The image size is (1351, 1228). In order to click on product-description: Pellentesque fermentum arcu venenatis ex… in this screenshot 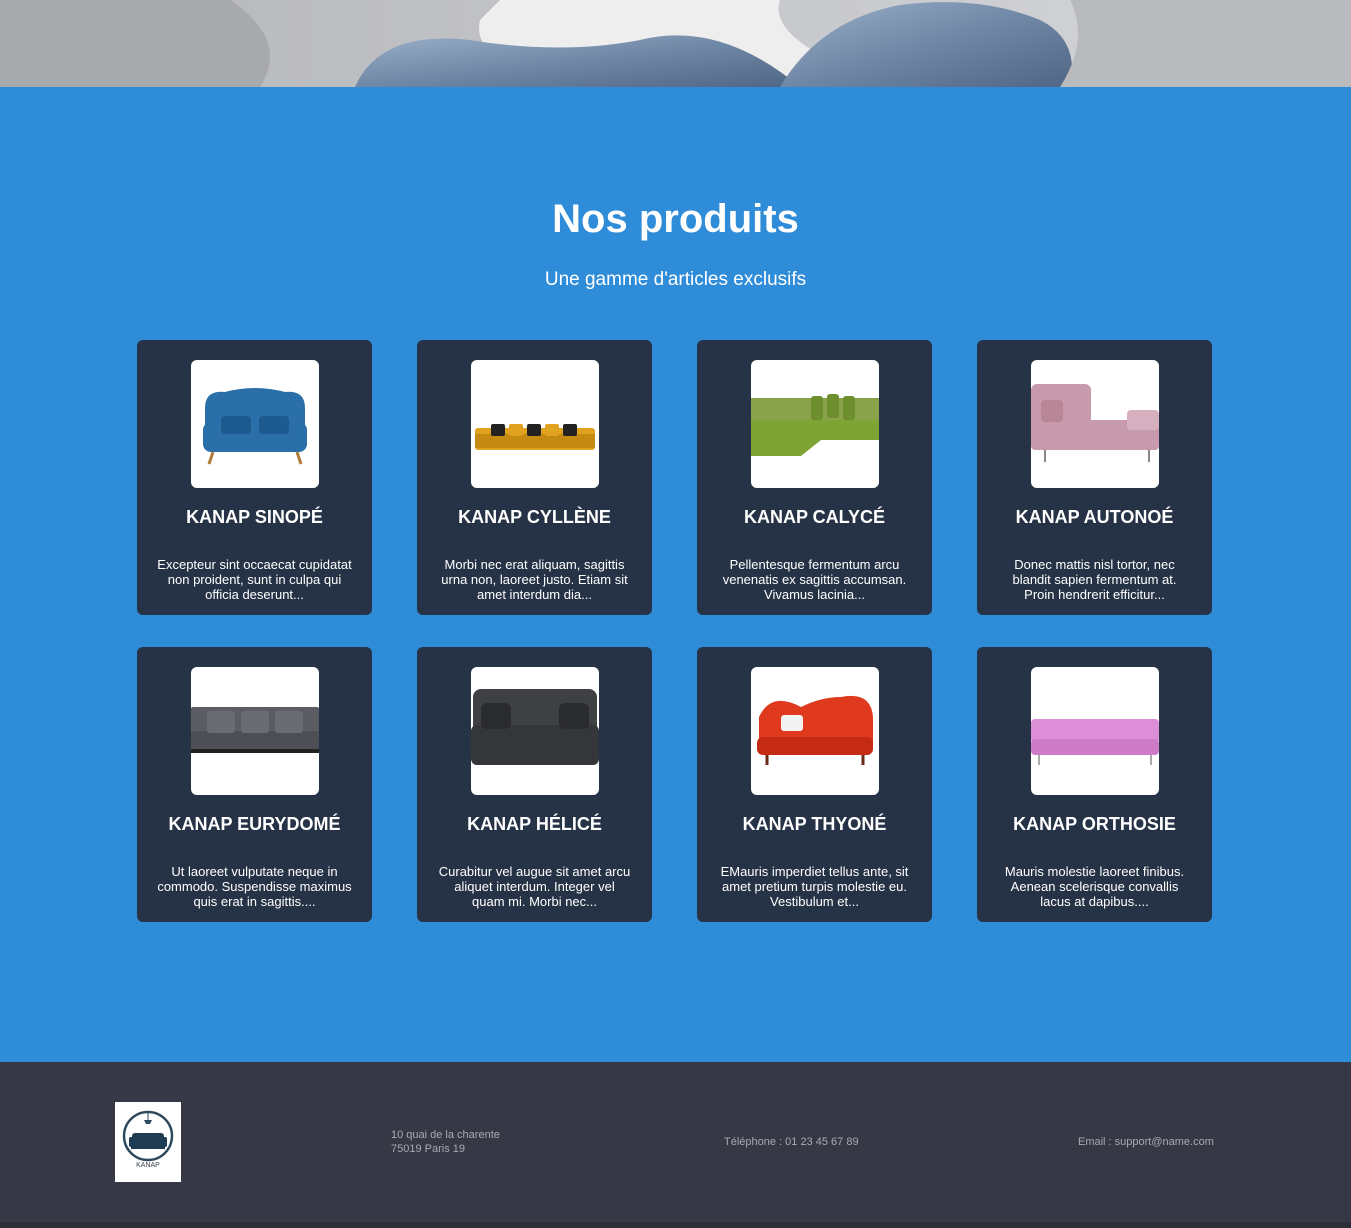, I will do `click(814, 579)`.